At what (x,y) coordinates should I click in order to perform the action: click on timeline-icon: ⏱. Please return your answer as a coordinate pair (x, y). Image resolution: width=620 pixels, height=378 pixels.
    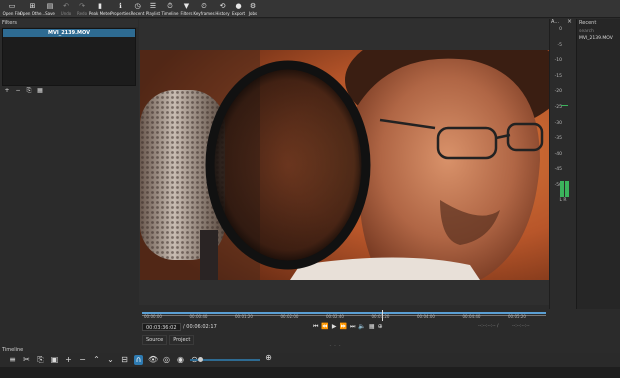
    Looking at the image, I should click on (170, 5).